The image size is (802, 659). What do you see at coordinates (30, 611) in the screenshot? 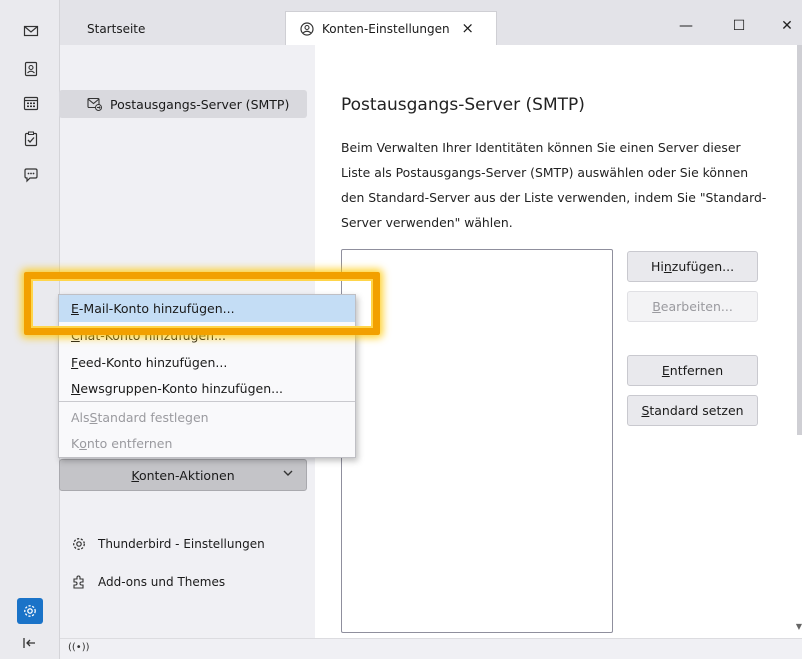
I see `settings-gear-icon` at bounding box center [30, 611].